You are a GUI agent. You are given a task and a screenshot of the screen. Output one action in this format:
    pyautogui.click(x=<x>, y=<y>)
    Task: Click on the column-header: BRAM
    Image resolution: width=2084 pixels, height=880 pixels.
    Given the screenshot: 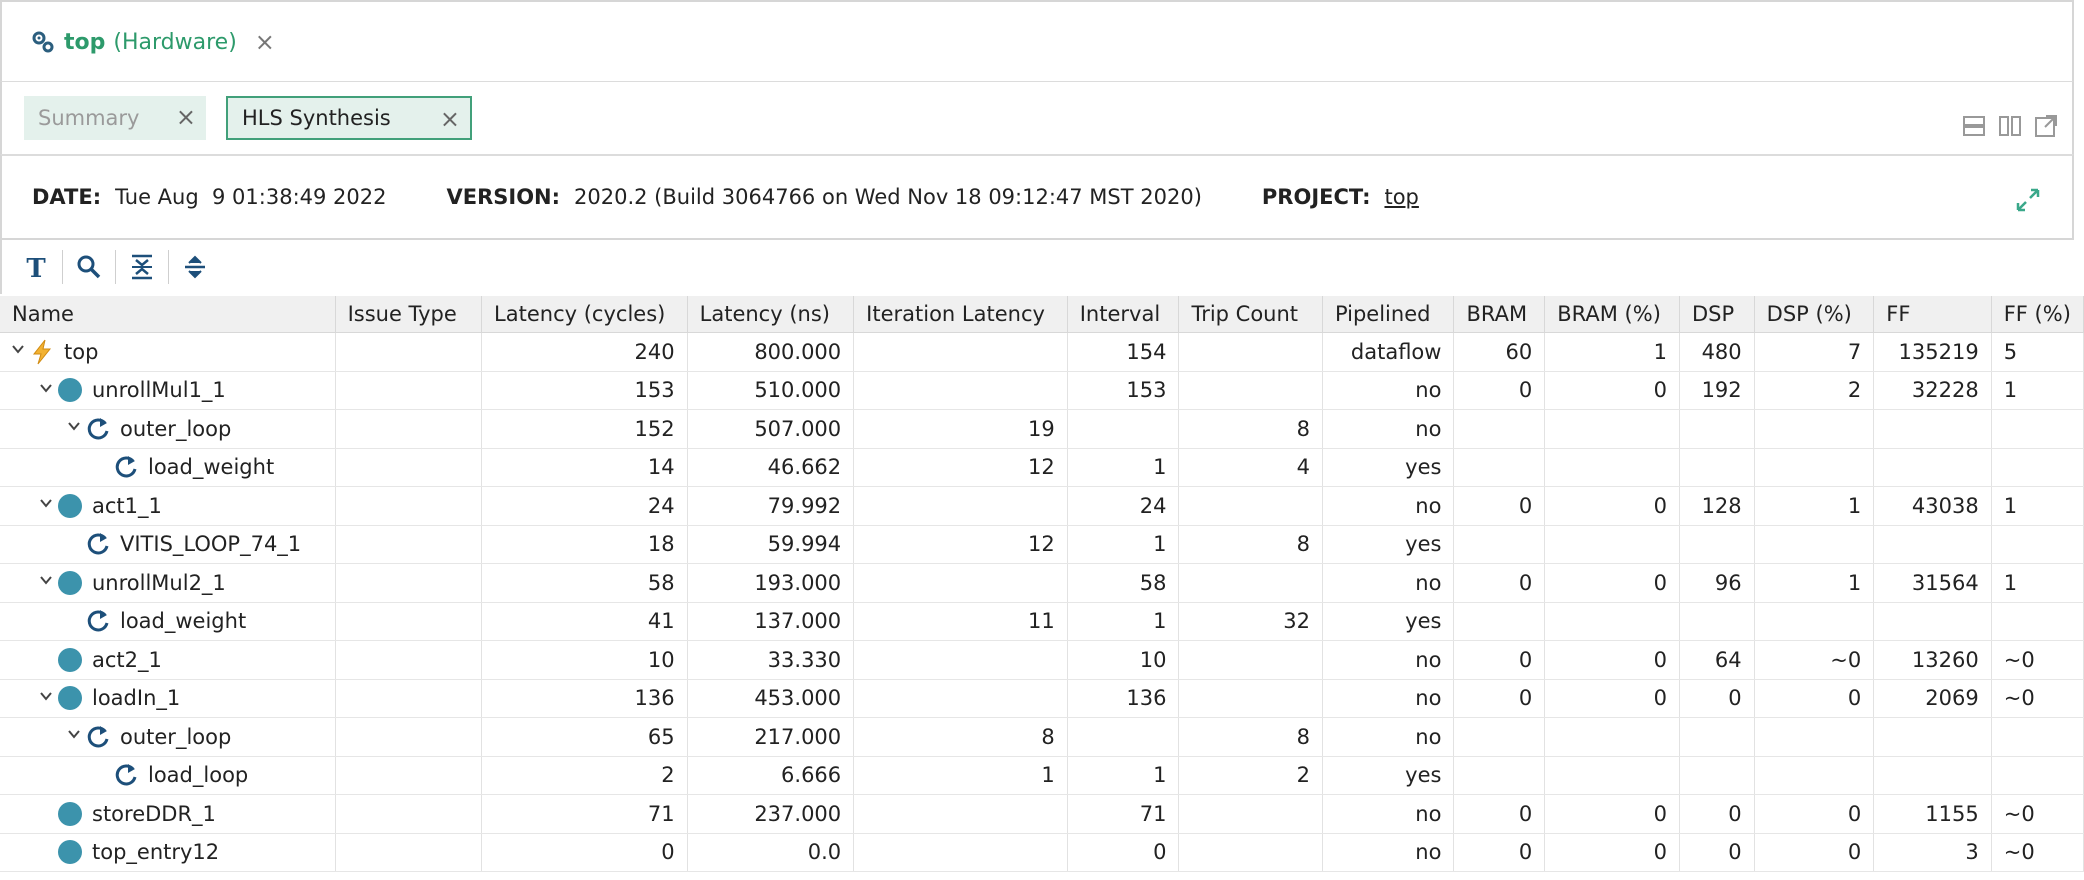 What is the action you would take?
    pyautogui.click(x=1499, y=314)
    